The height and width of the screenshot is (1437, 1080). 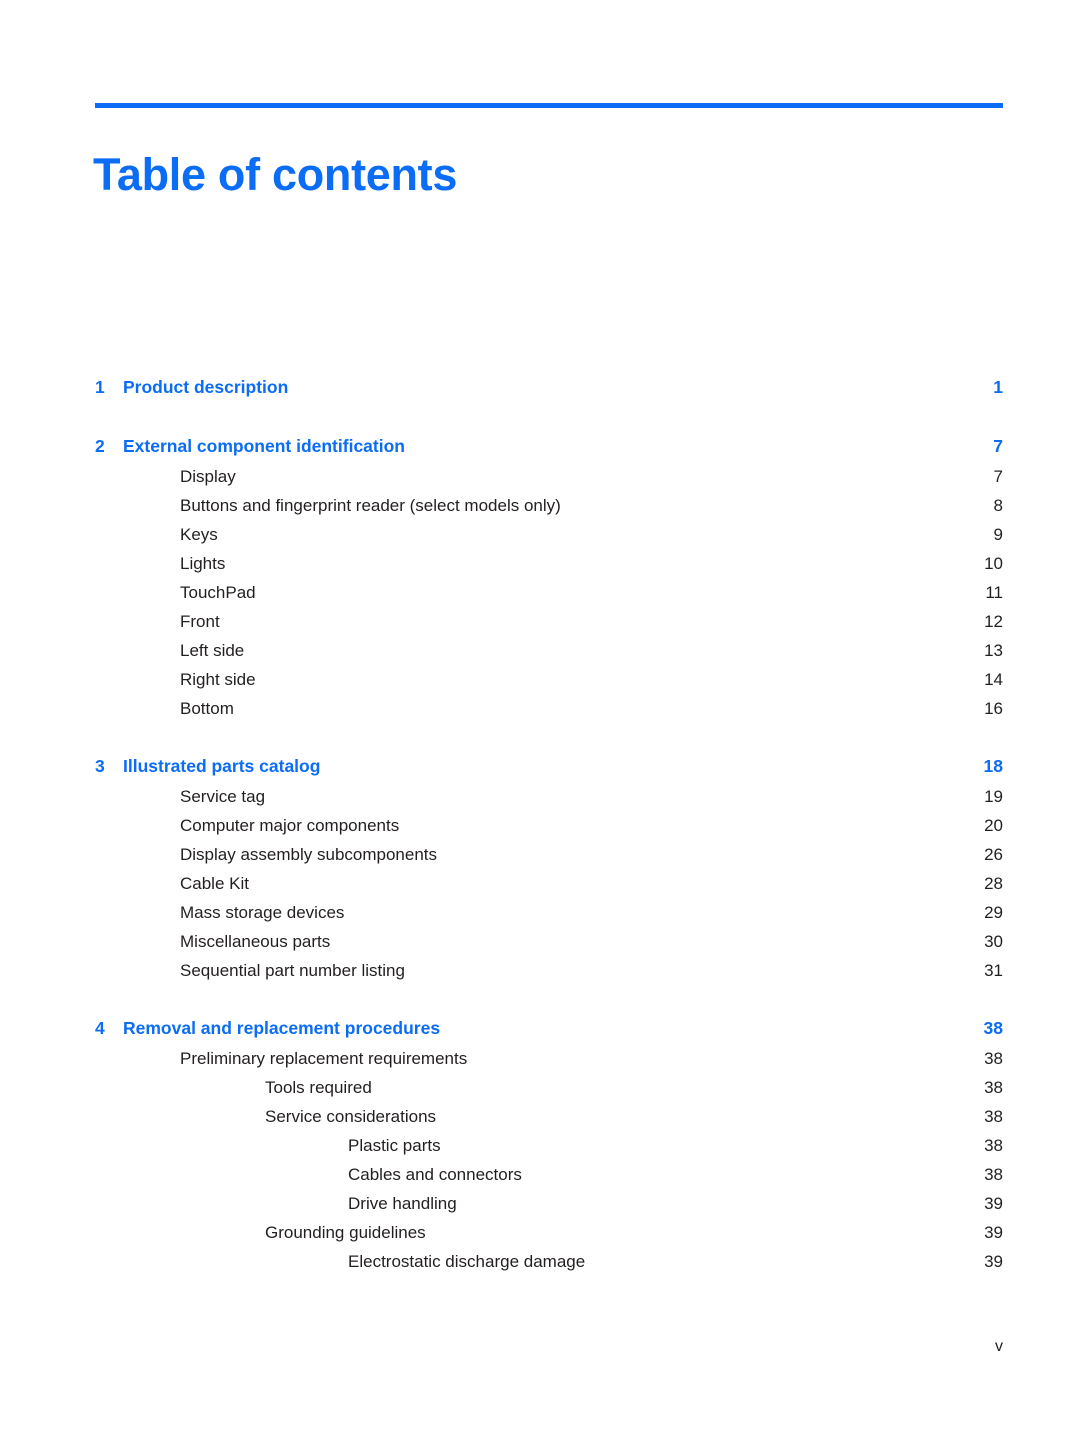 What do you see at coordinates (394, 1145) in the screenshot?
I see `toc-entry-label: Plastic parts` at bounding box center [394, 1145].